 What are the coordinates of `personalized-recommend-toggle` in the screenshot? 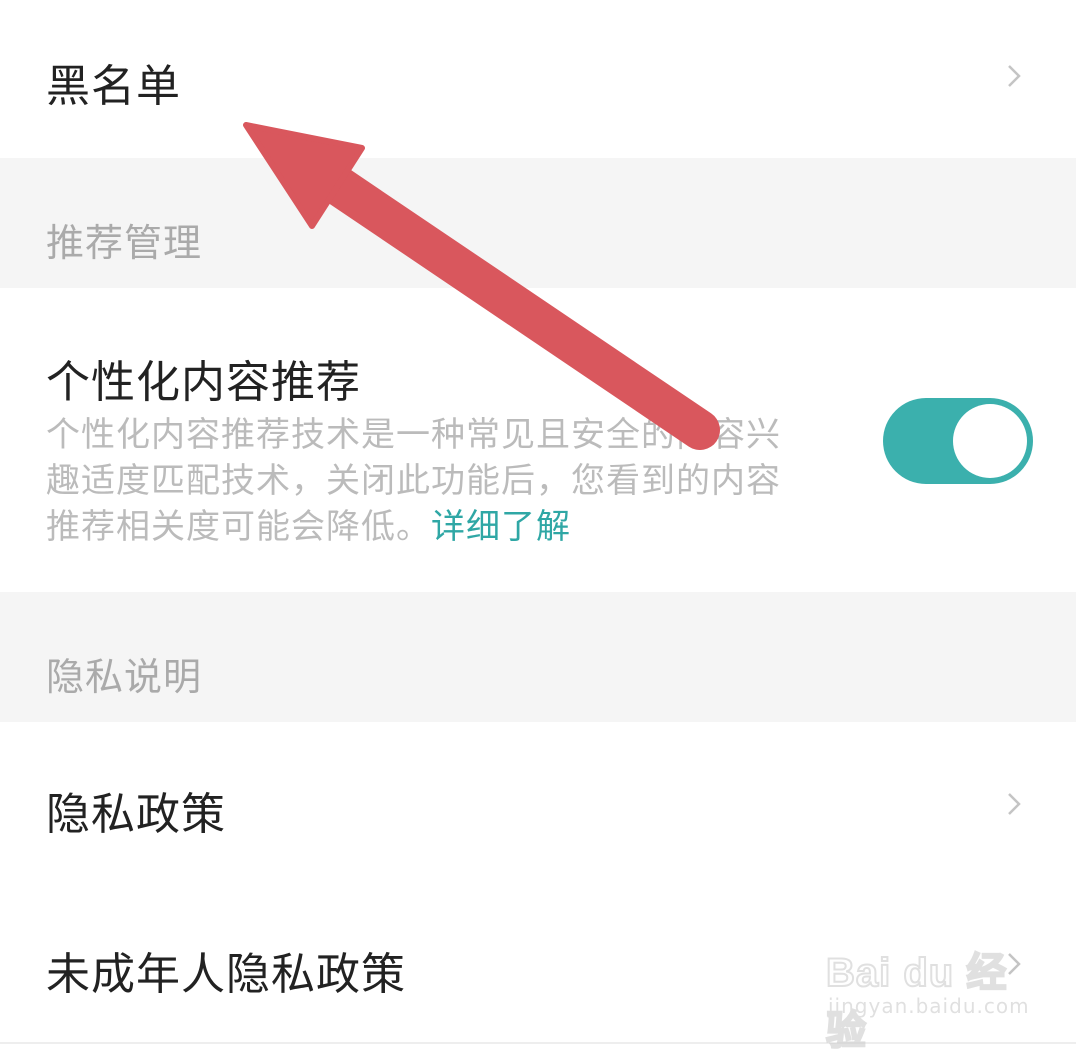 It's located at (958, 441).